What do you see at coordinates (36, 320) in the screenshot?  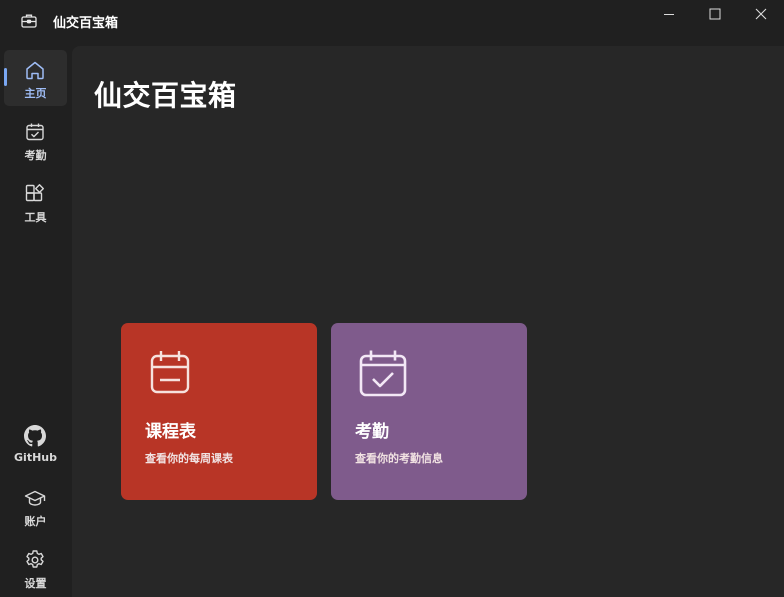 I see `sidebar: 主页 考勤 工具 GitHub 账户 设置` at bounding box center [36, 320].